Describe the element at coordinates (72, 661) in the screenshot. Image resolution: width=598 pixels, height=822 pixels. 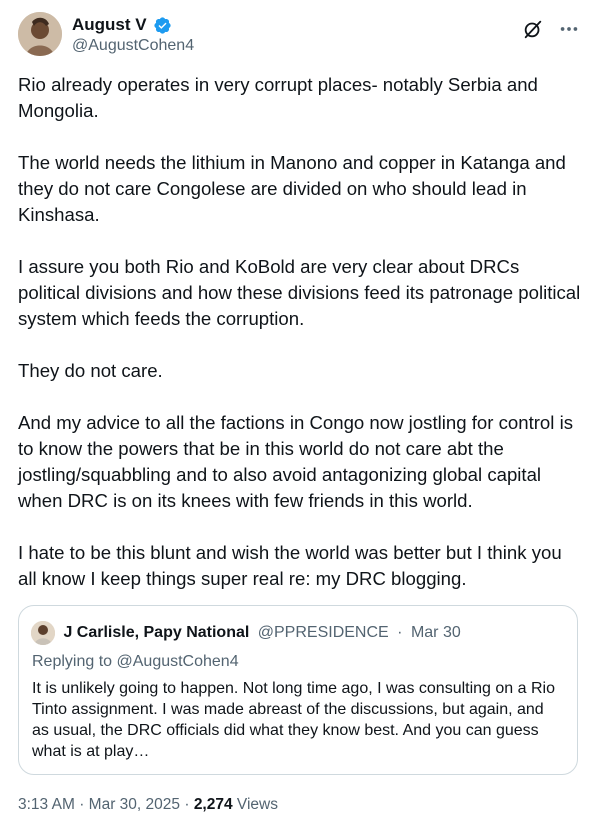
I see `replying-label: Replying to` at that location.